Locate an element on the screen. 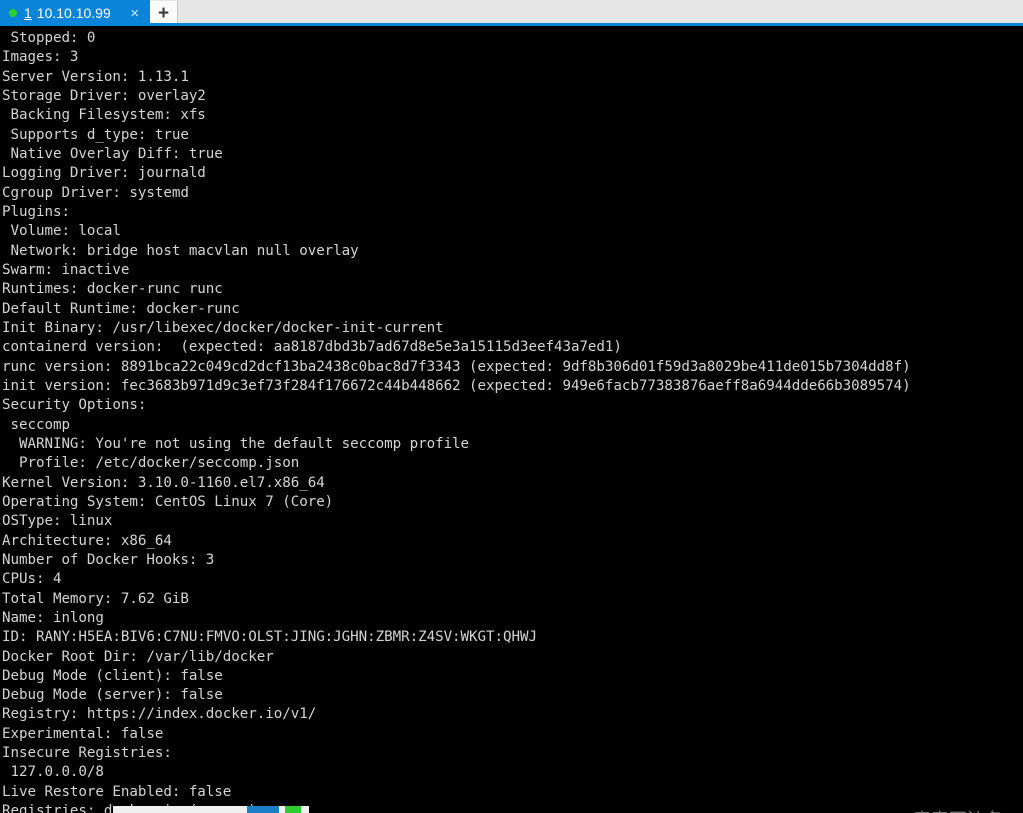 The image size is (1023, 813). tab-index-label: 1 is located at coordinates (28, 13).